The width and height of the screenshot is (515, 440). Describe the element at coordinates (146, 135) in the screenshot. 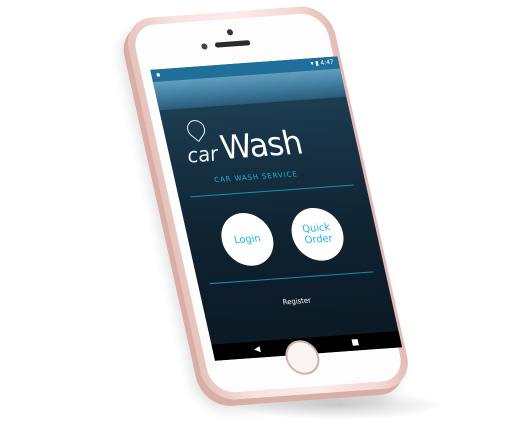

I see `volume-up-button` at that location.